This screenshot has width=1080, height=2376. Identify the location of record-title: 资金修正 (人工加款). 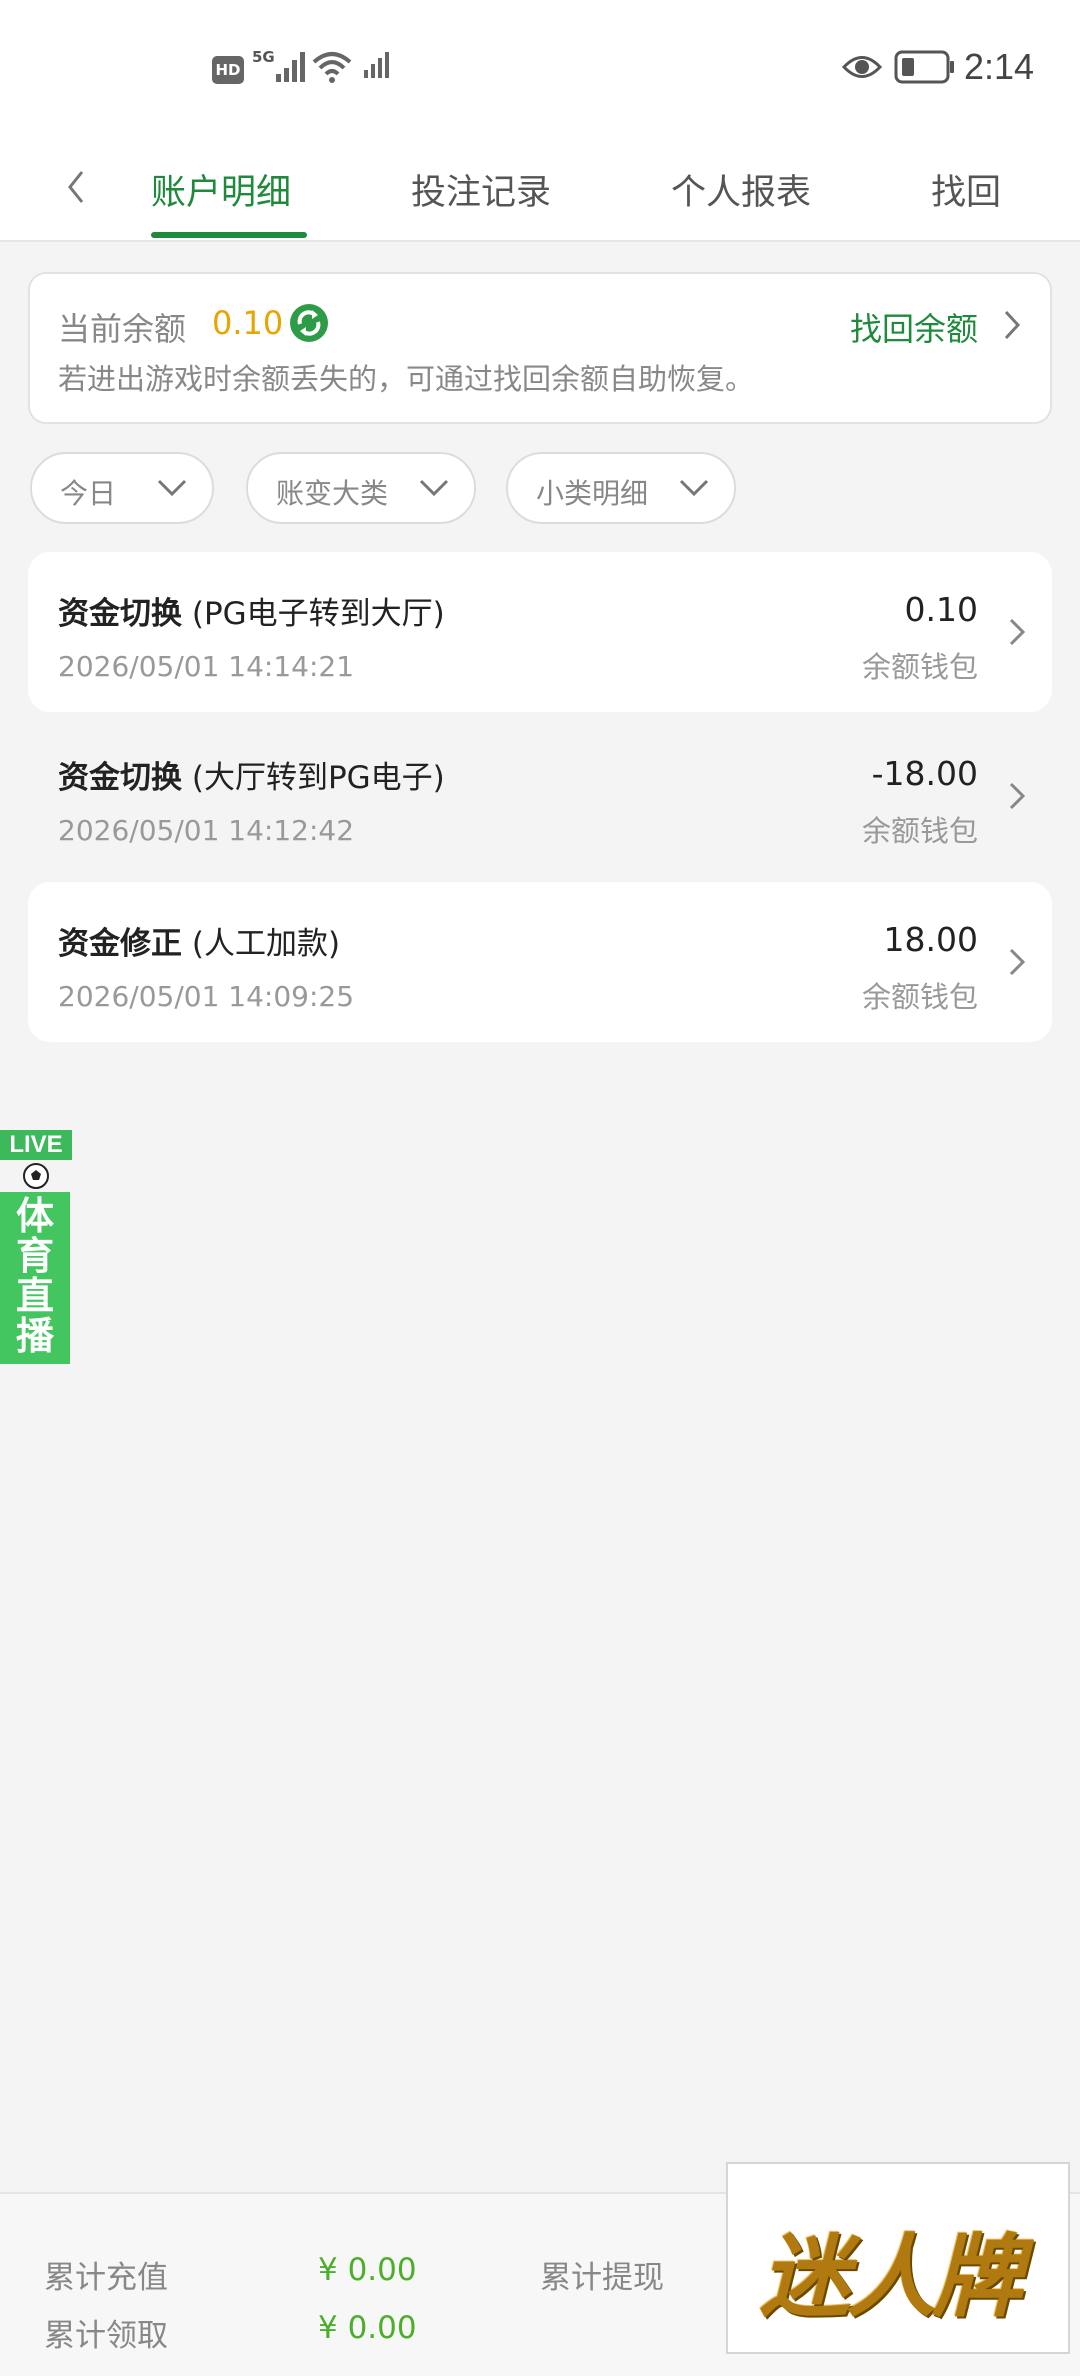
(199, 940).